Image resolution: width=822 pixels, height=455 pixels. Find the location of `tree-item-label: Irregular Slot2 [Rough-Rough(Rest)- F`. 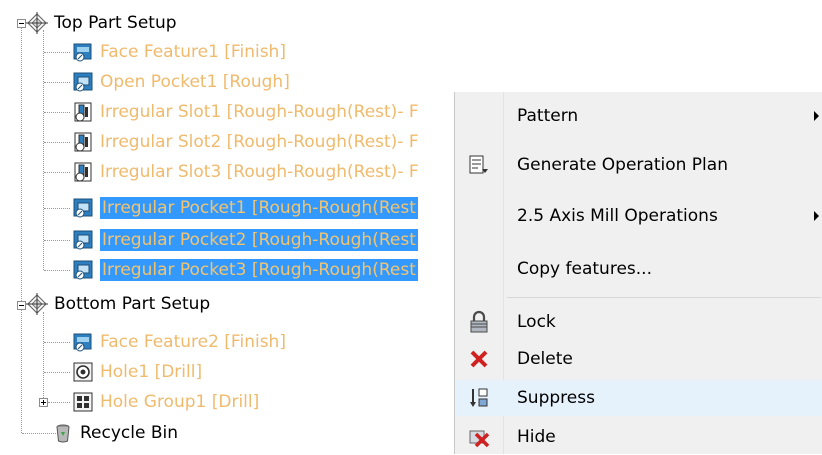

tree-item-label: Irregular Slot2 [Rough-Rough(Rest)- F is located at coordinates (259, 142).